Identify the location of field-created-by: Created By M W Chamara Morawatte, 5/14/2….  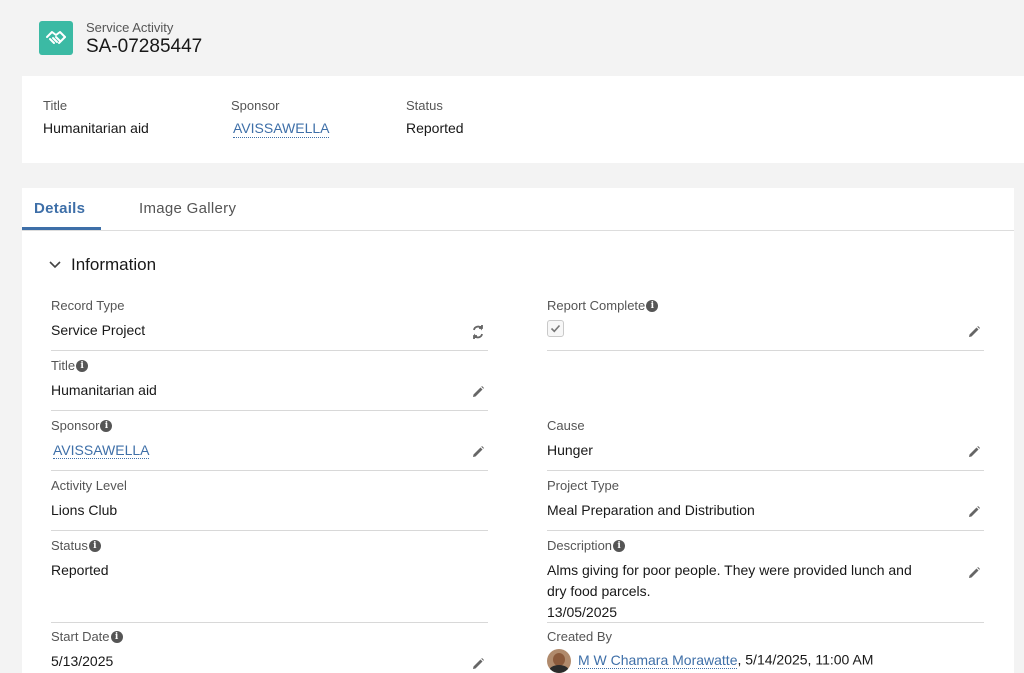
(765, 651).